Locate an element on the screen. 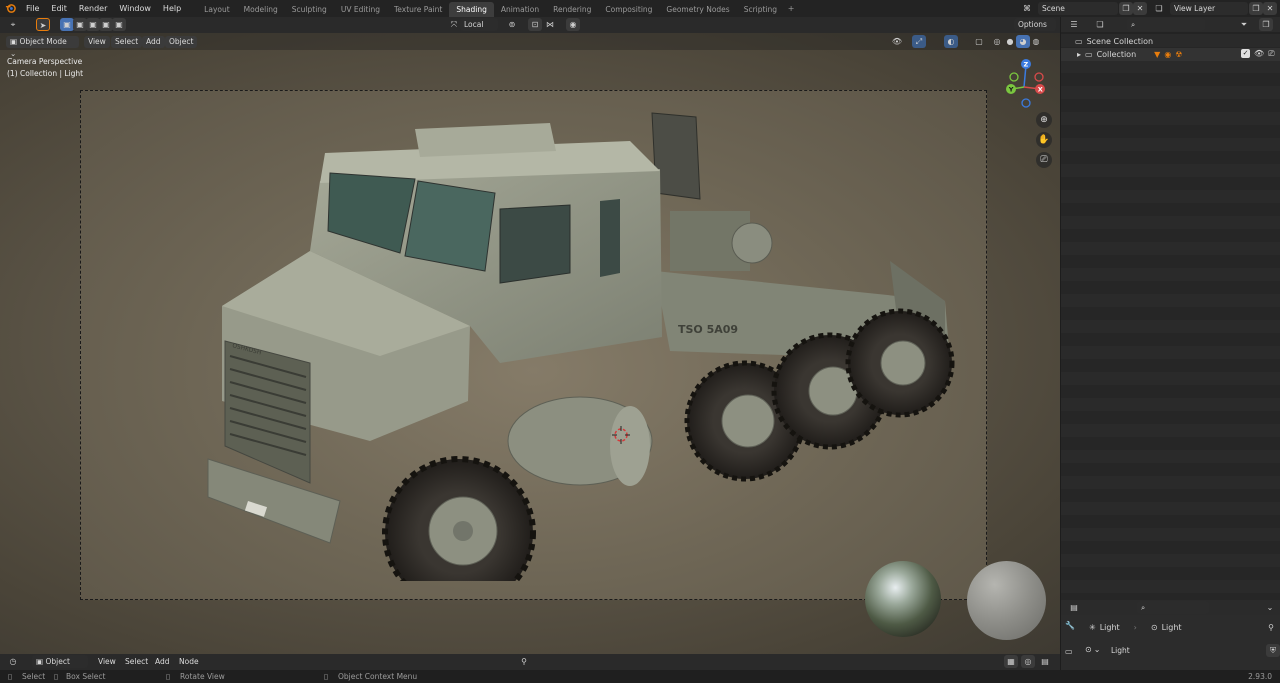 Image resolution: width=1280 pixels, height=683 pixels. view-layer-icon: ❏ is located at coordinates (1159, 8).